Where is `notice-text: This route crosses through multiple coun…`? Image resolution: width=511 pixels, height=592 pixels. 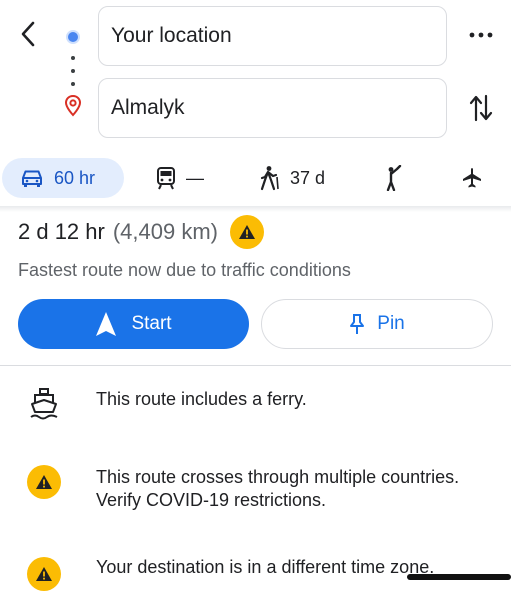
notice-text: This route crosses through multiple coun… is located at coordinates (278, 488).